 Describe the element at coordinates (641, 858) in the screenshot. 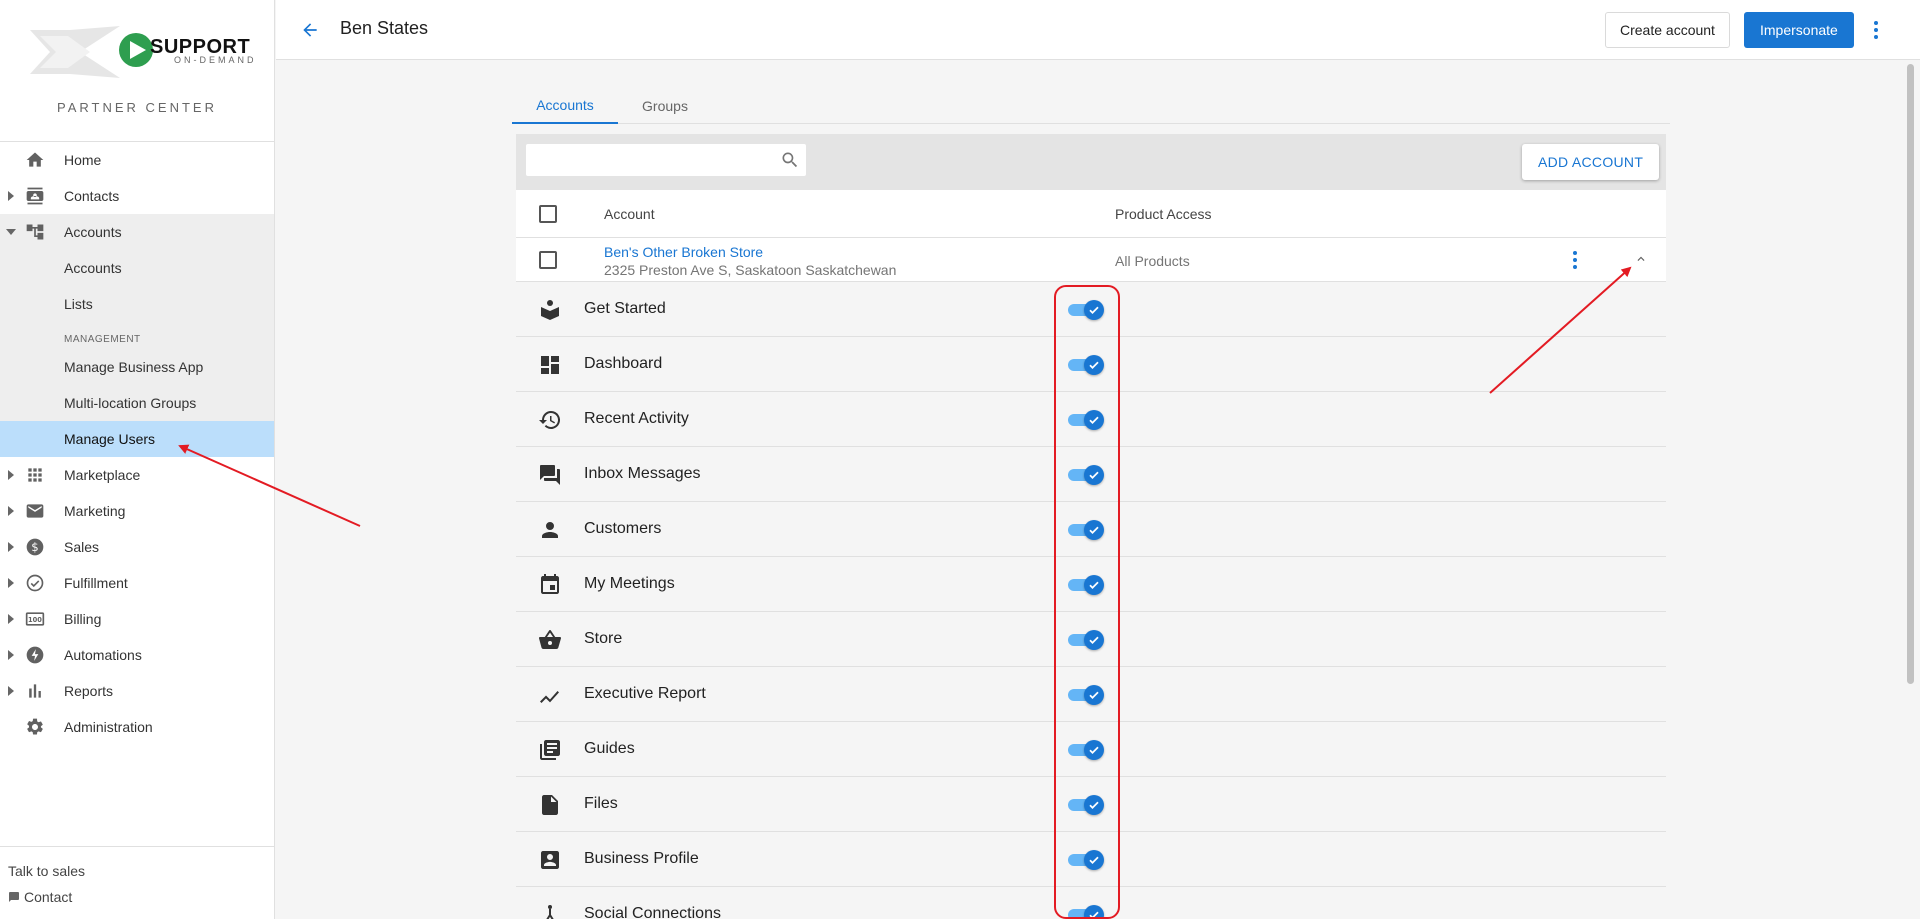

I see `feature-label: Business Profile` at that location.